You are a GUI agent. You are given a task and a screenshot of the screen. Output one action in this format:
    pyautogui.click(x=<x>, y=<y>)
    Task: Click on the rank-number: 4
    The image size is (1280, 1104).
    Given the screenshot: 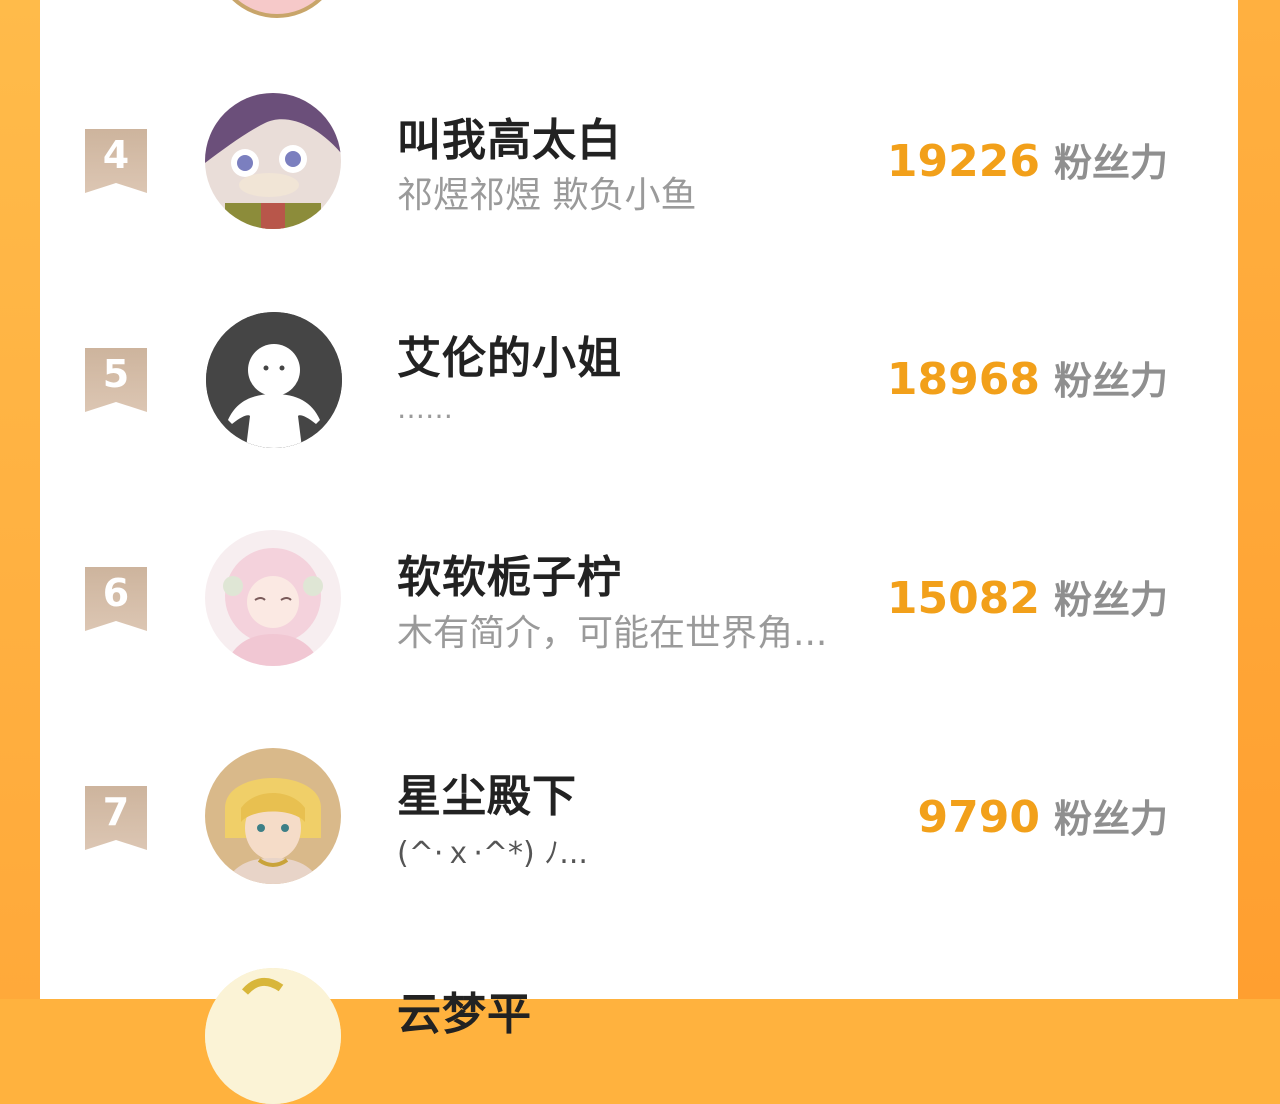 What is the action you would take?
    pyautogui.click(x=116, y=155)
    